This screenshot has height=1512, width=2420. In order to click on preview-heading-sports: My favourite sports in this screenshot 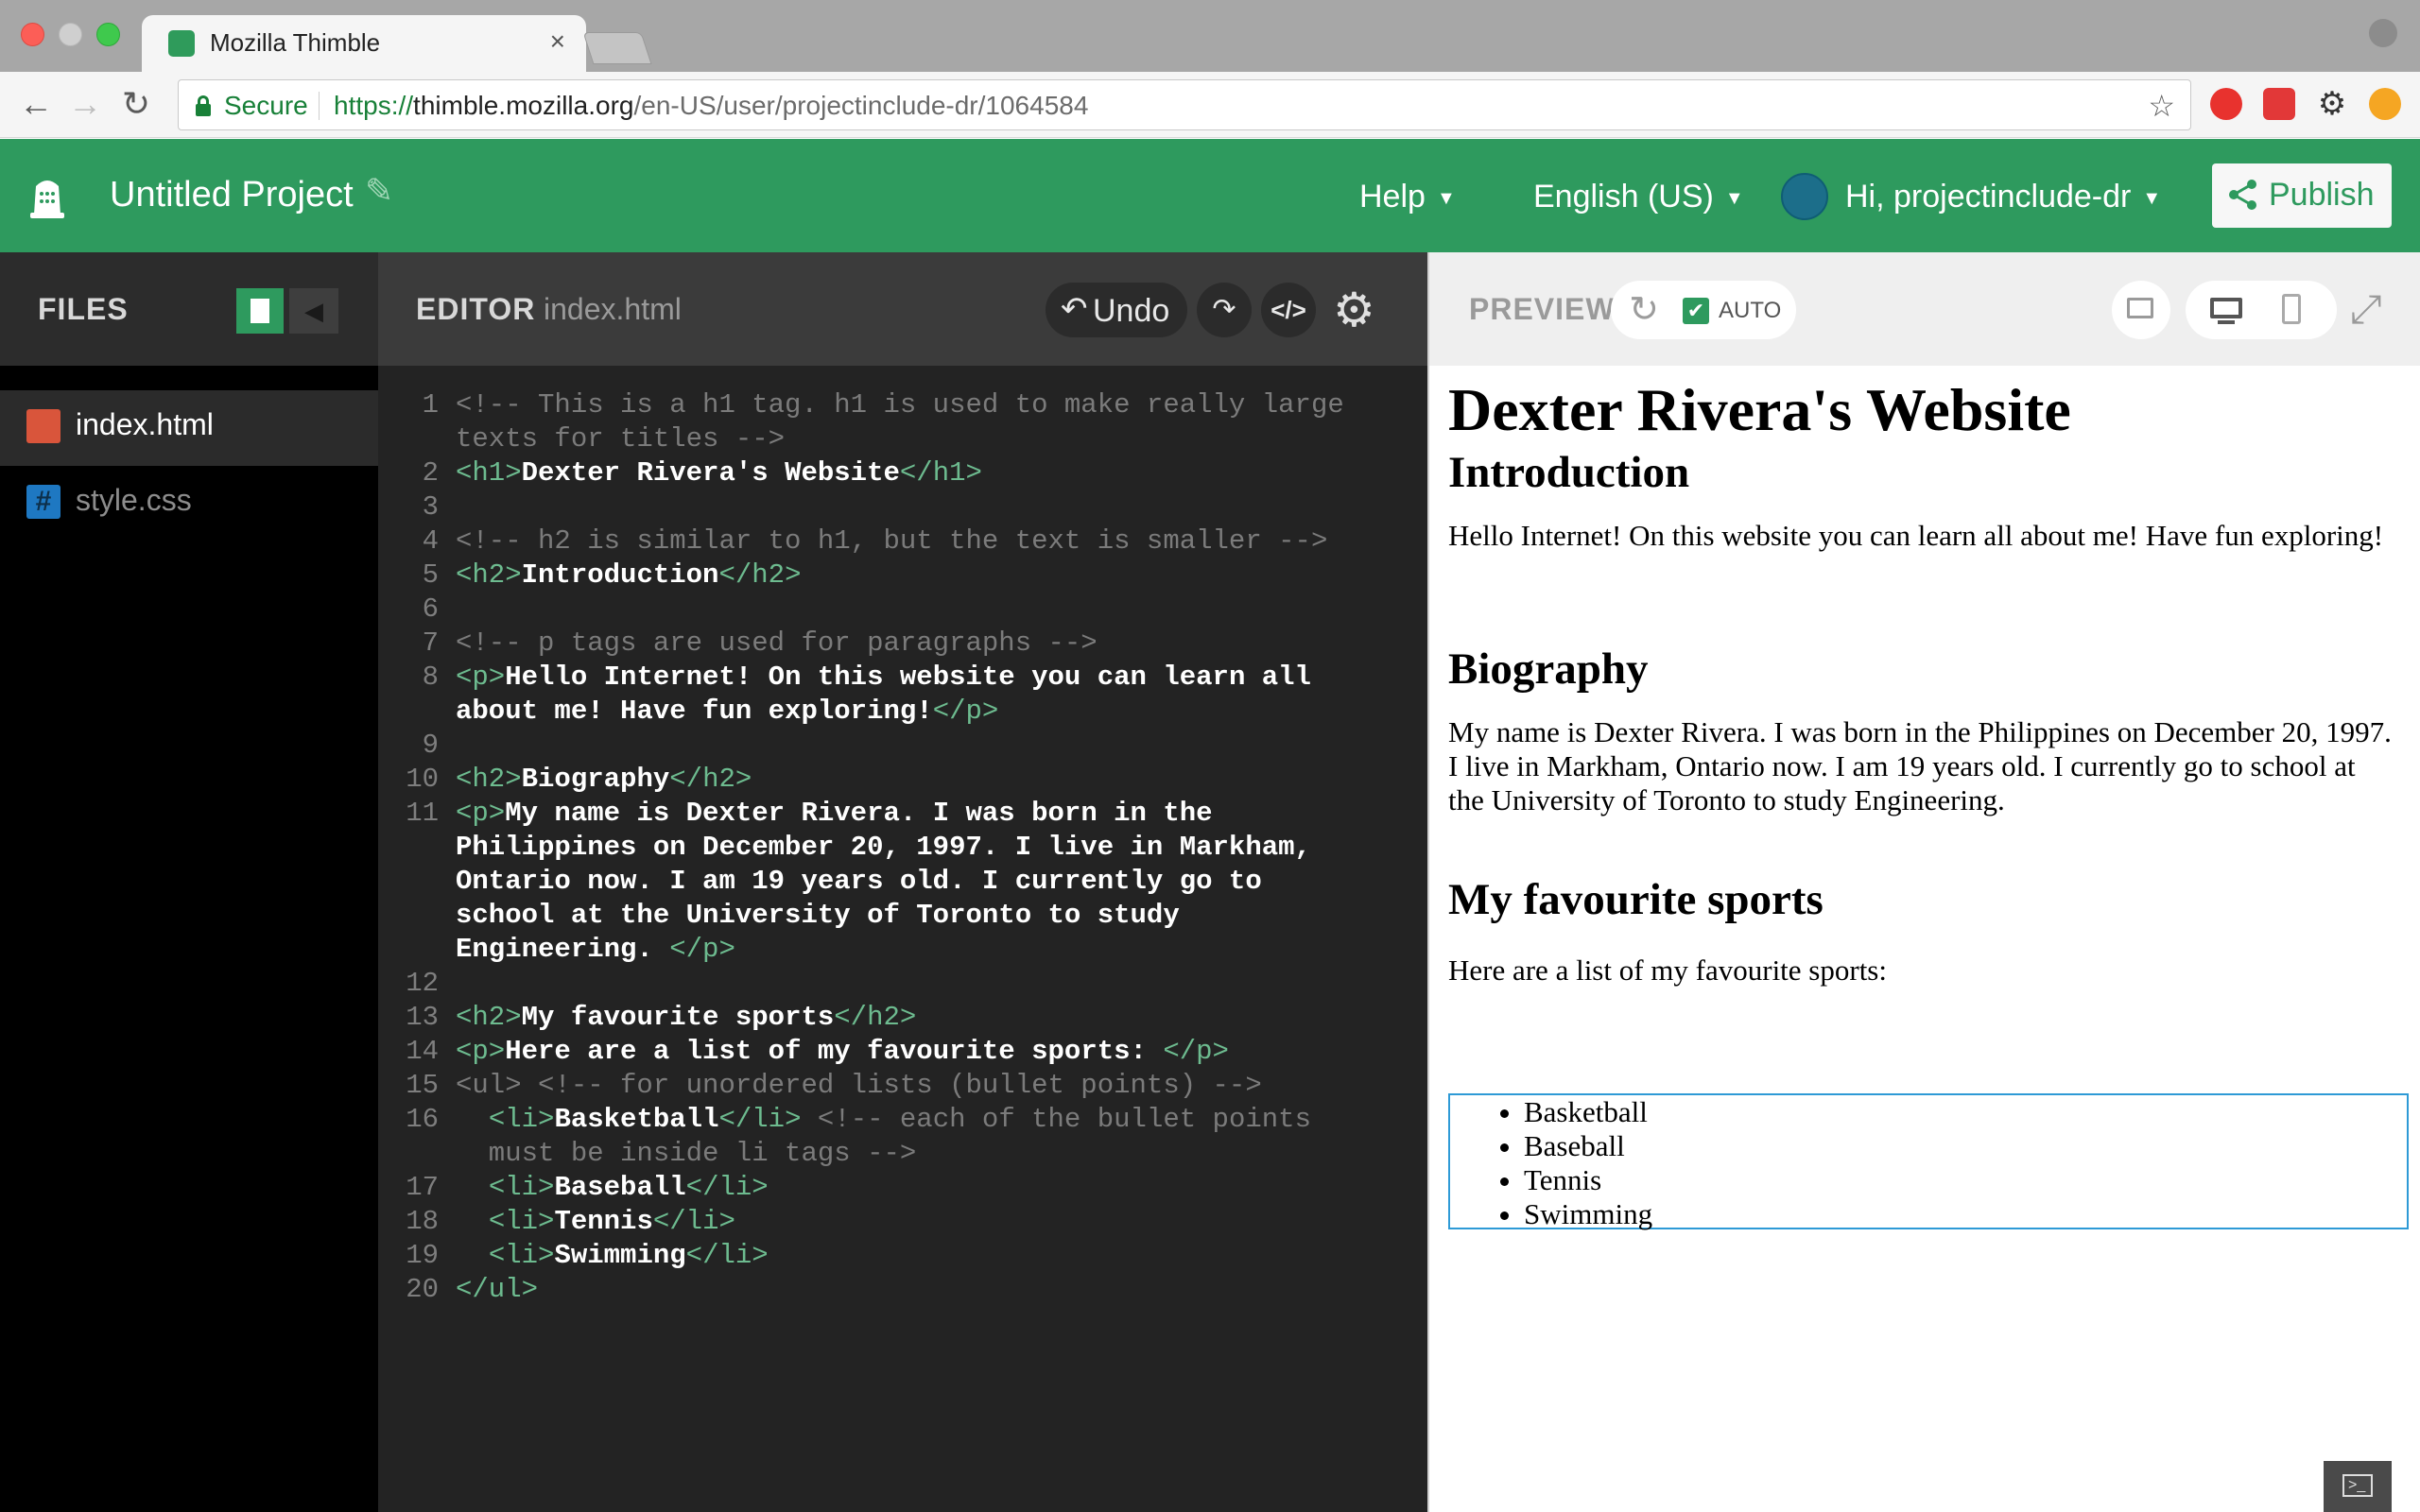, I will do `click(1636, 899)`.